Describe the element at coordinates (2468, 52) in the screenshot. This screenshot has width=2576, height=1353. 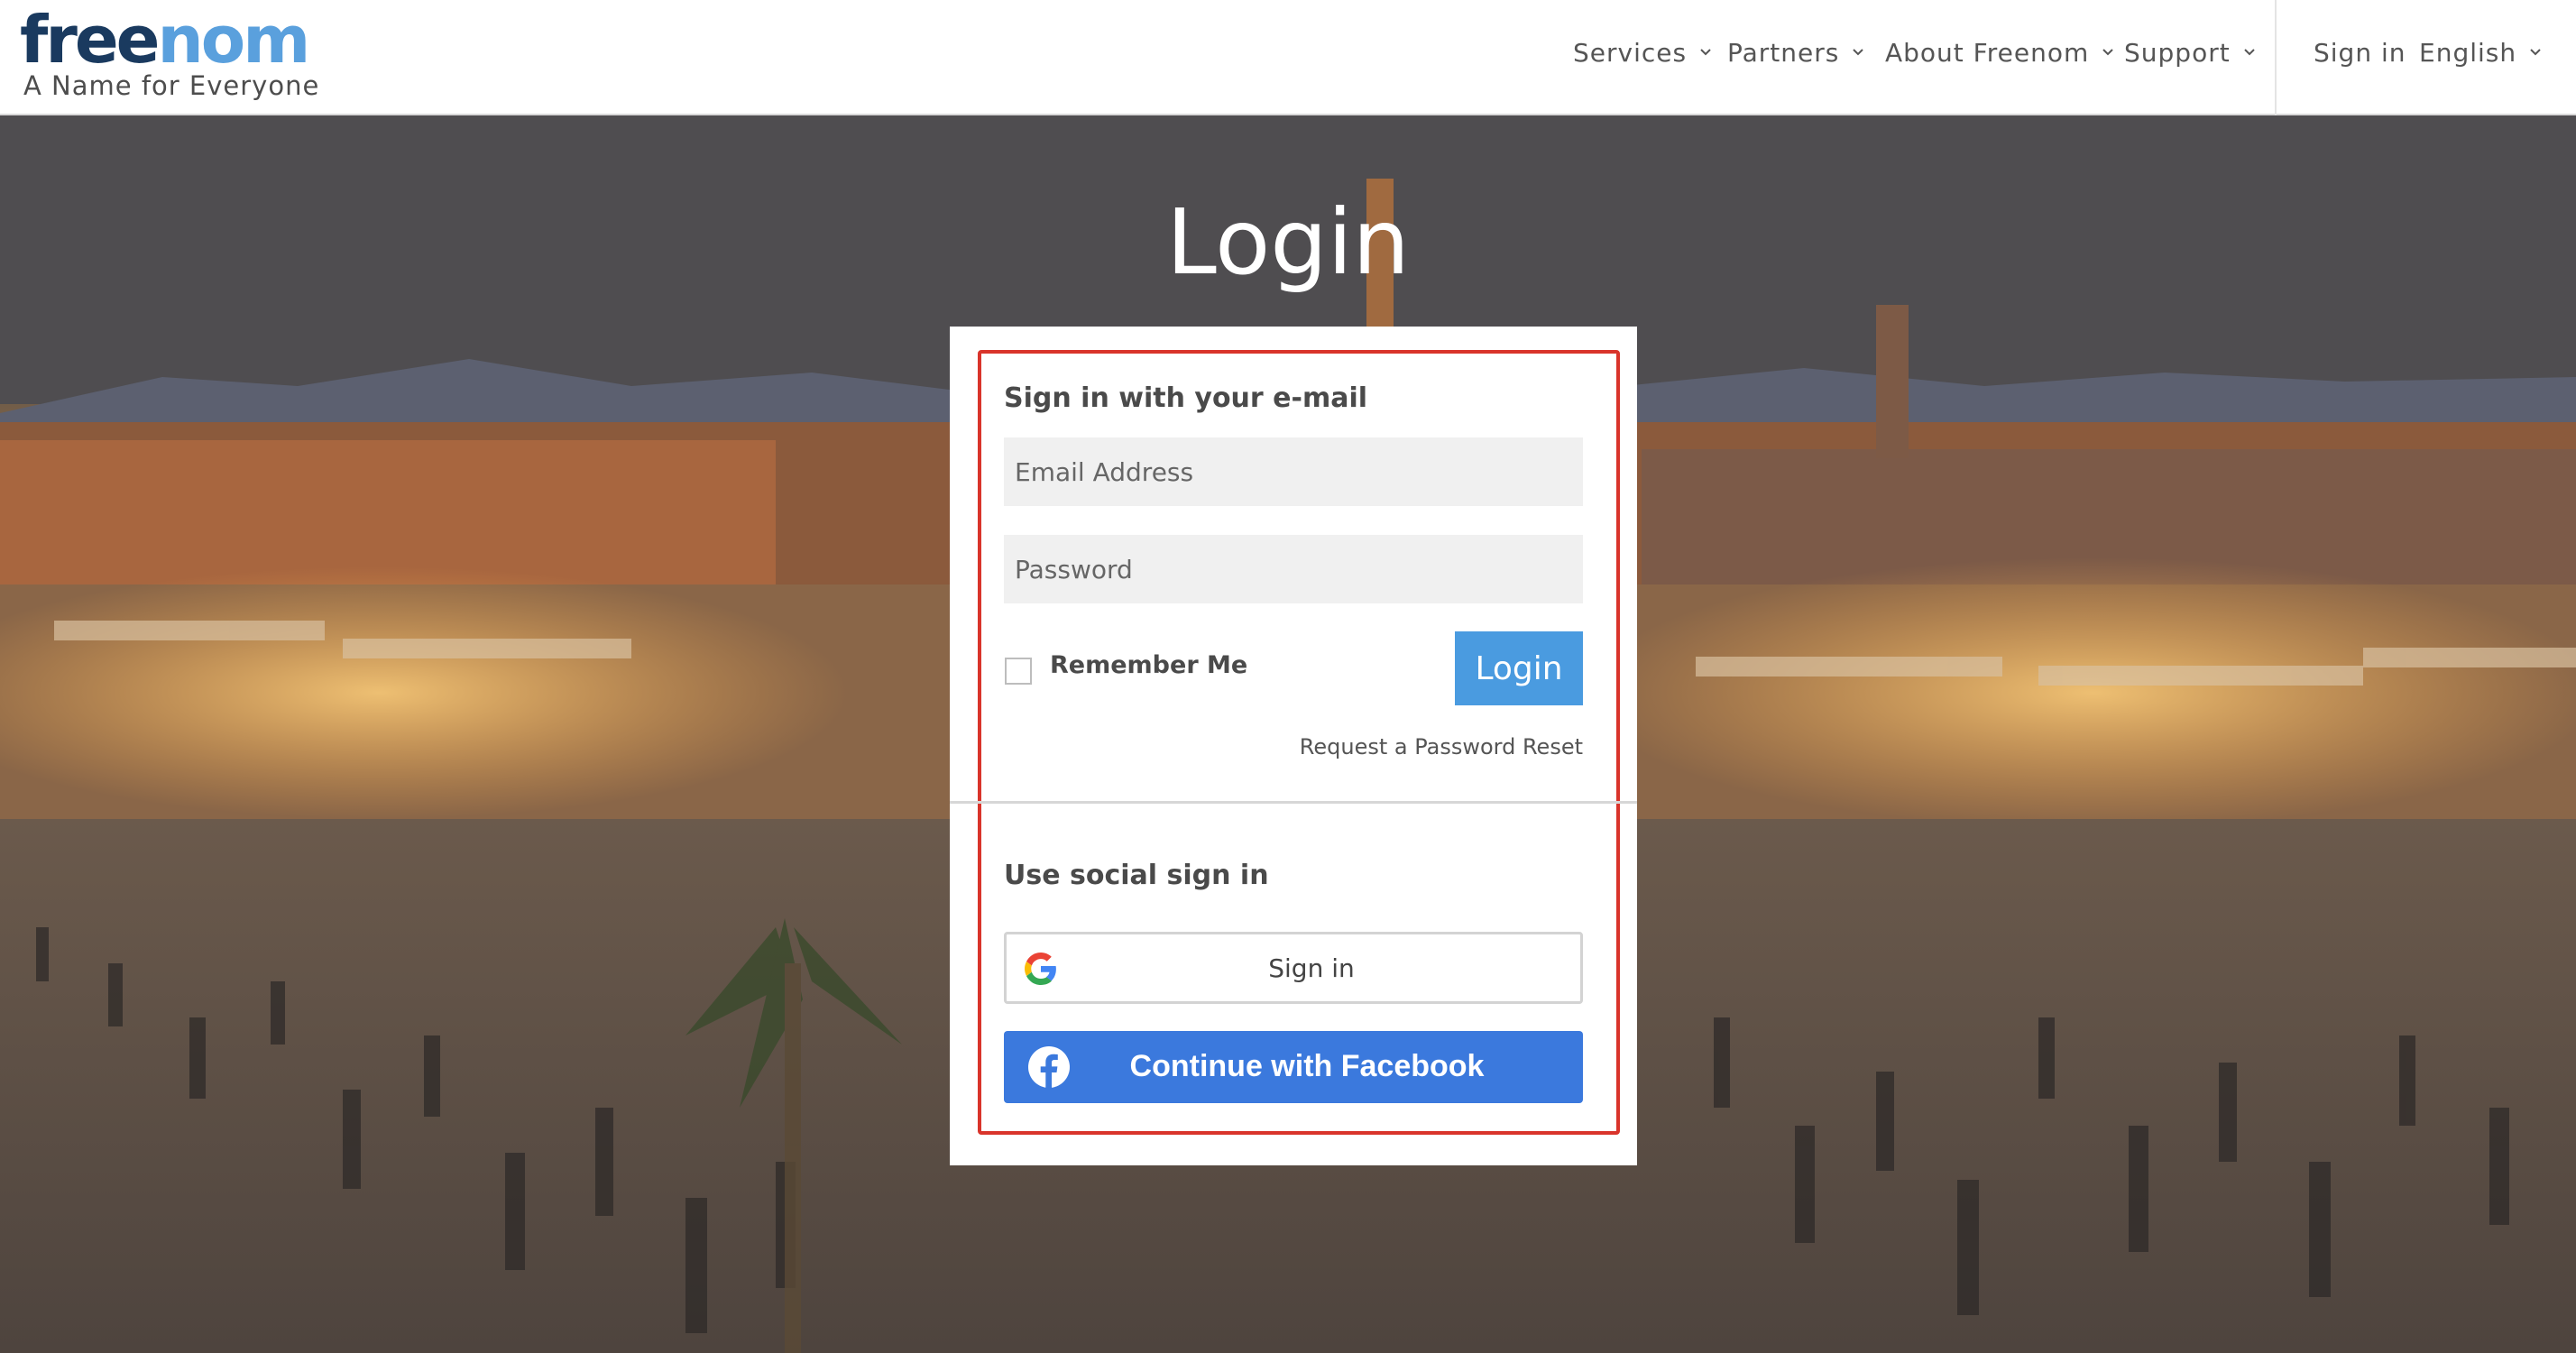
I see `language-label: English` at that location.